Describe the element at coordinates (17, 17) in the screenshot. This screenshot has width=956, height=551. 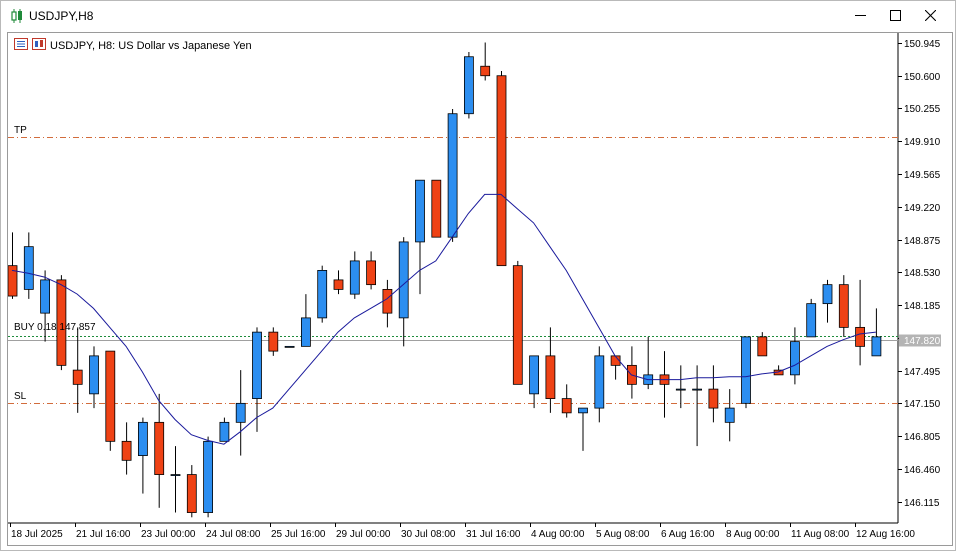
I see `candlestick-chart-icon` at that location.